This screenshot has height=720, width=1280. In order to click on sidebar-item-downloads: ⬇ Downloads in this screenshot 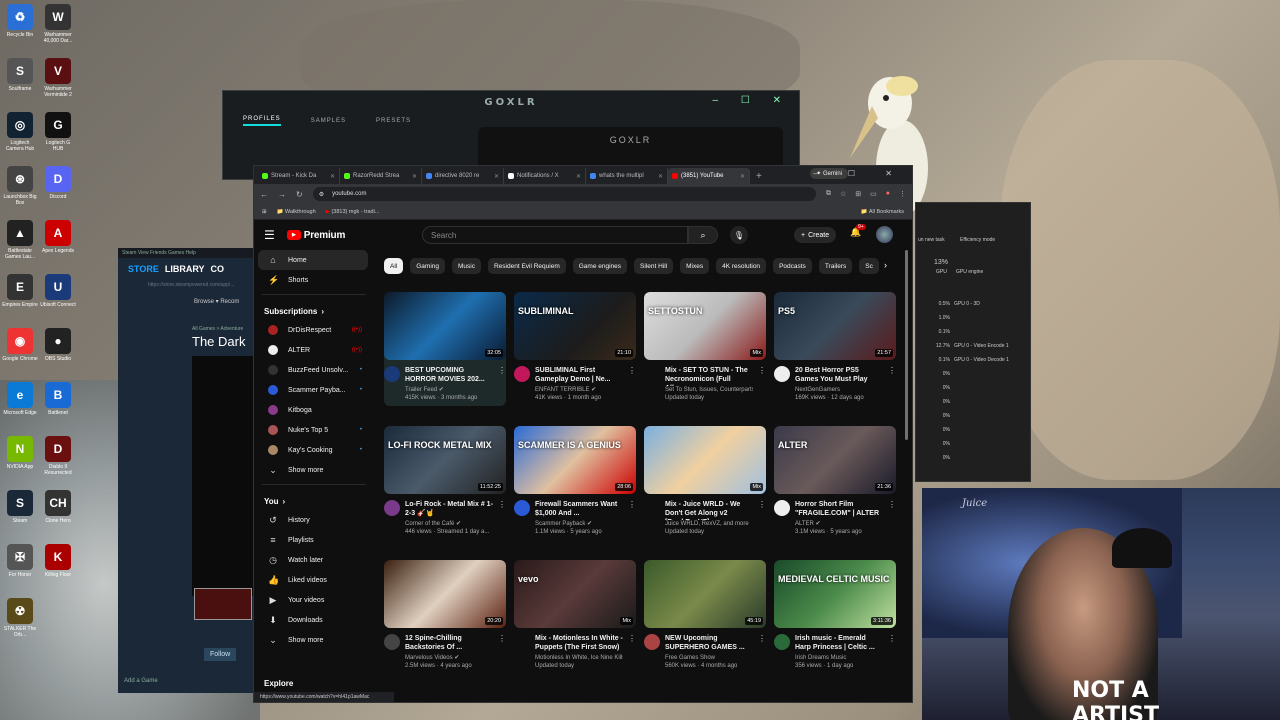, I will do `click(313, 620)`.